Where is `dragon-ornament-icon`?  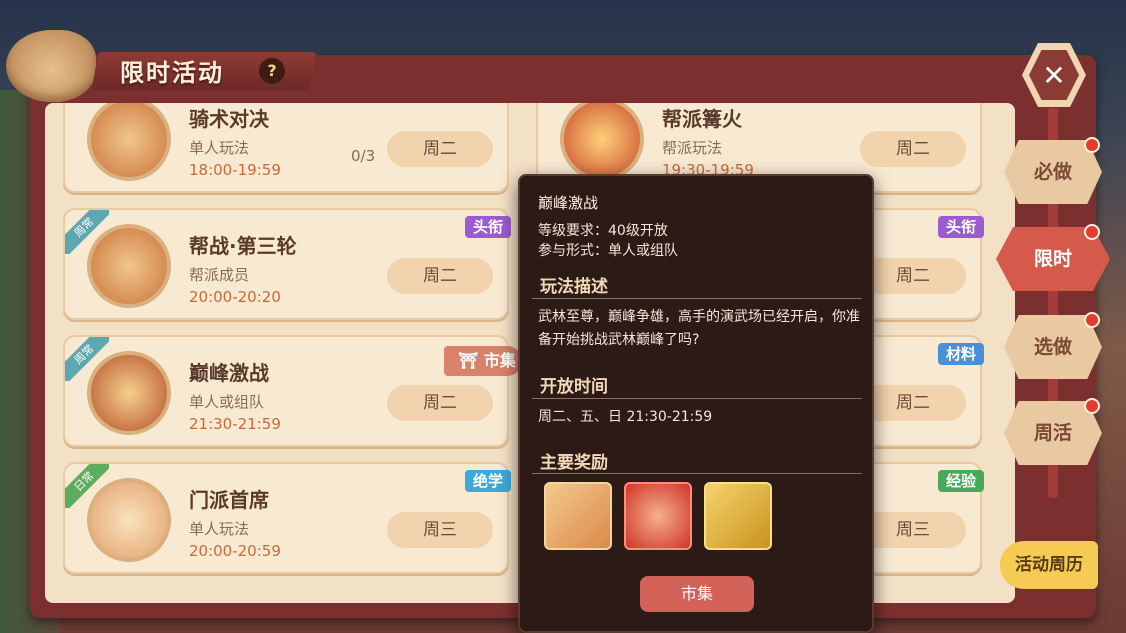
dragon-ornament-icon is located at coordinates (51, 66).